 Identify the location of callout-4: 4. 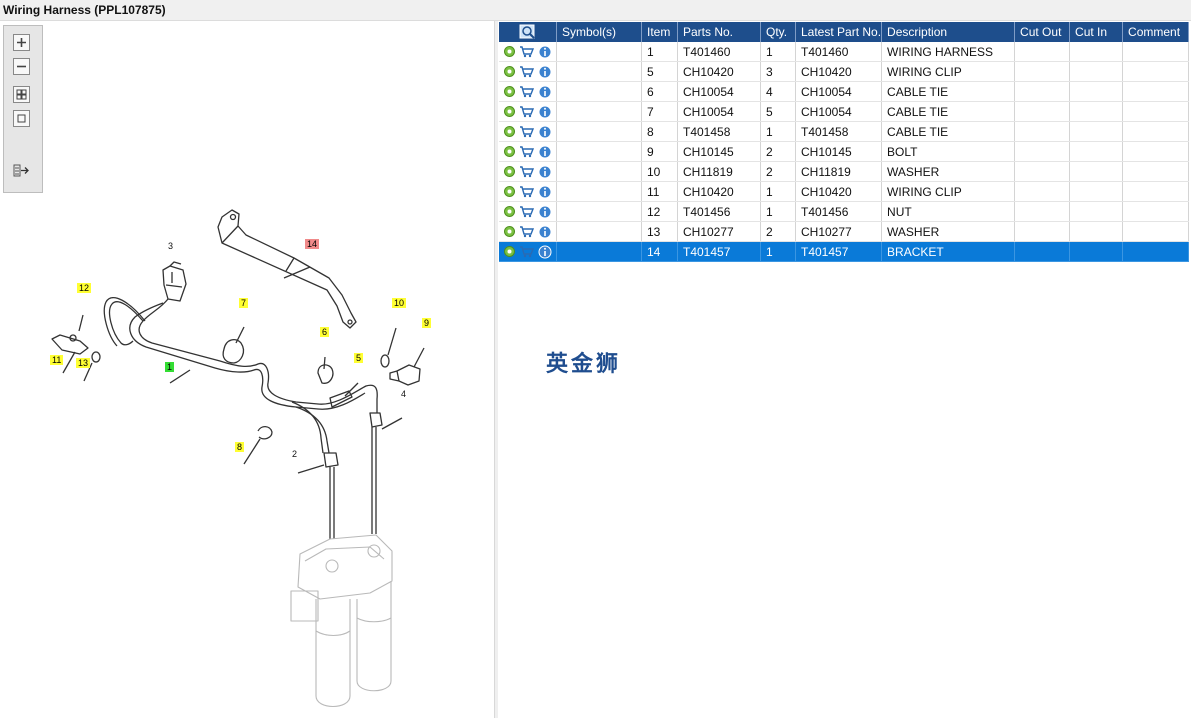
(403, 394).